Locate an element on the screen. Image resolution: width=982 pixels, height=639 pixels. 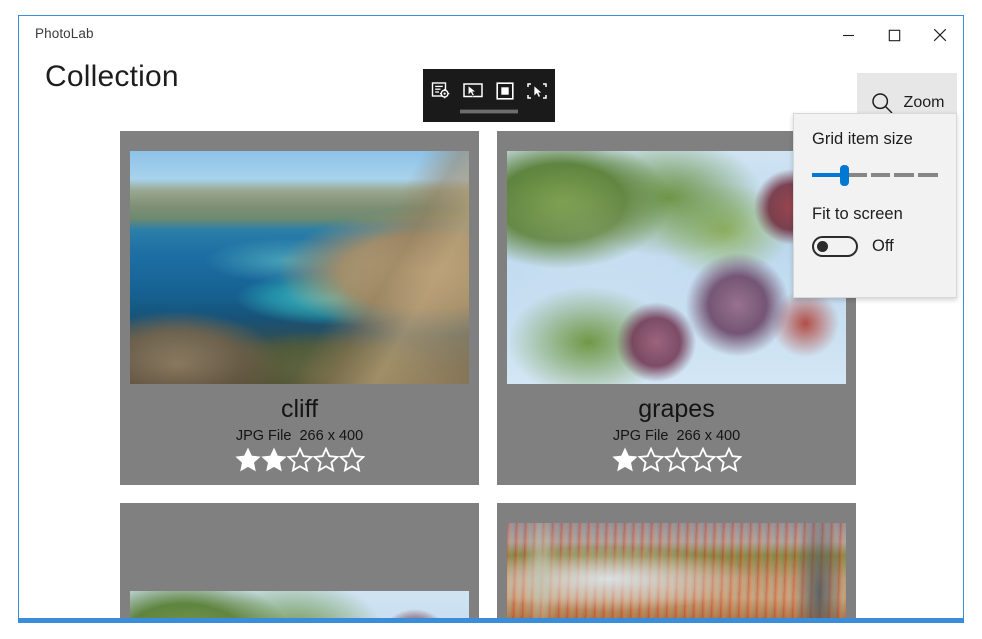
frame-square-icon is located at coordinates (505, 91).